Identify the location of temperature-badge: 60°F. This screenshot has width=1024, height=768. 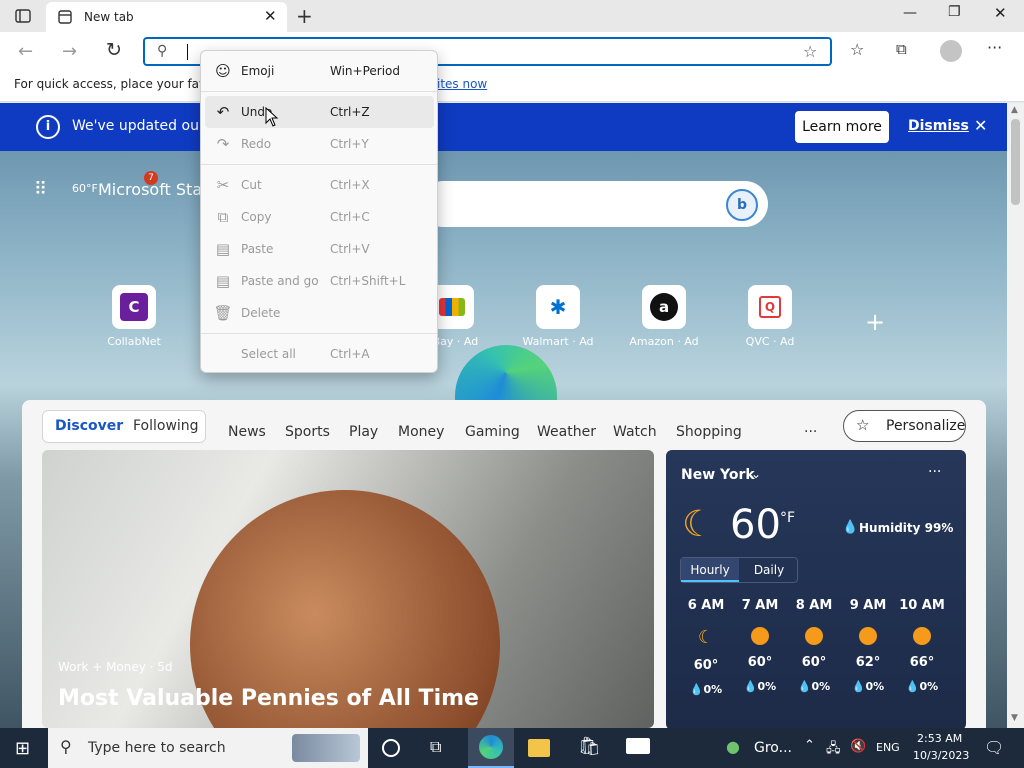
(85, 188).